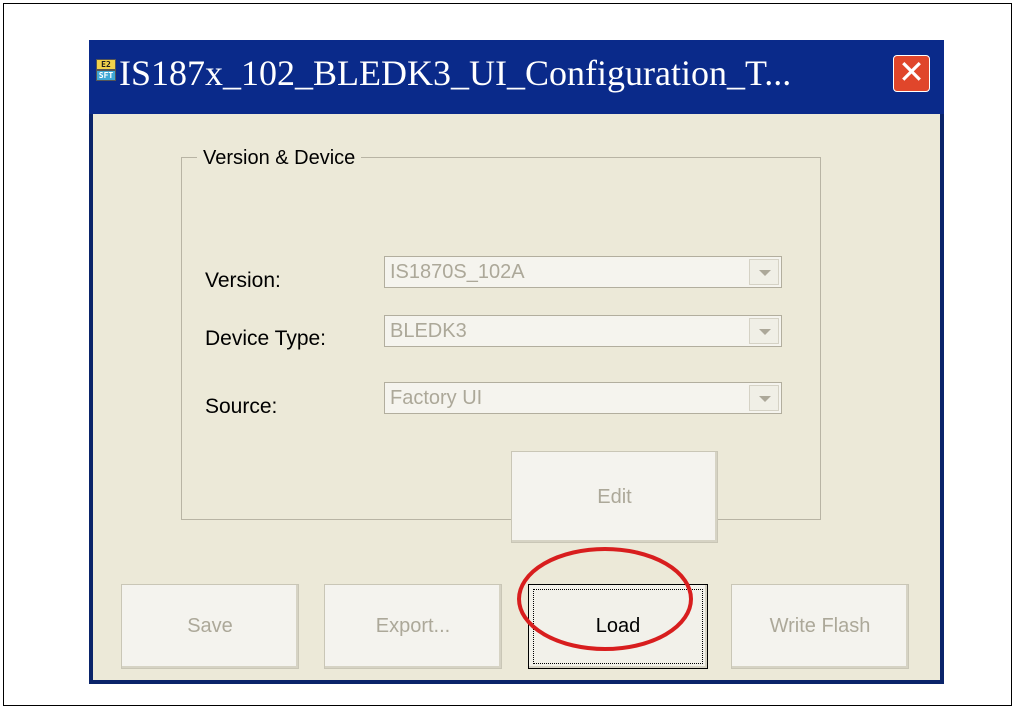  I want to click on load-button: Load, so click(618, 626).